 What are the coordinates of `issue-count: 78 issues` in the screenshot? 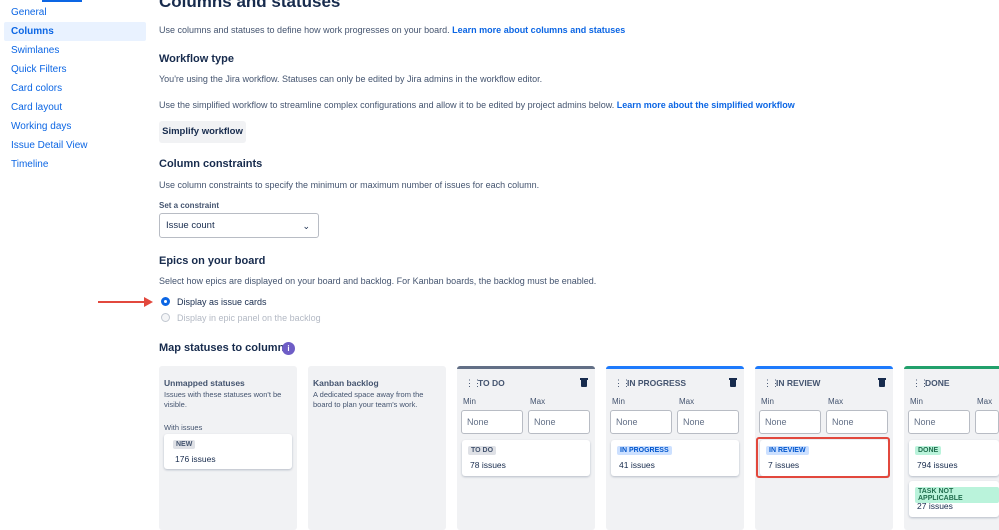 It's located at (488, 465).